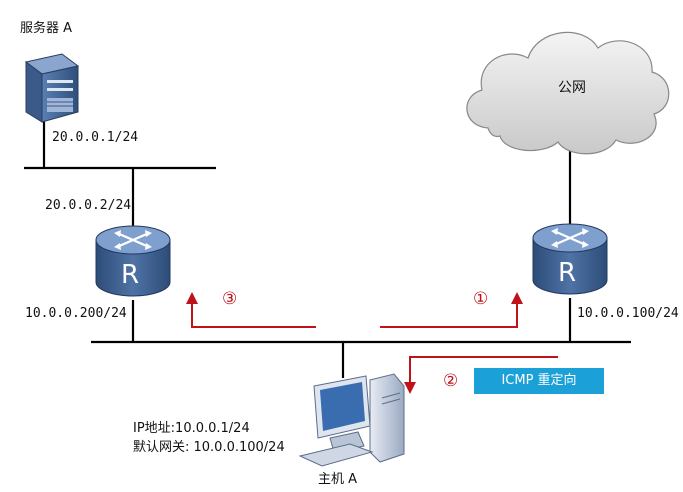 The width and height of the screenshot is (683, 492). Describe the element at coordinates (481, 299) in the screenshot. I see `step-one-marker: ①` at that location.